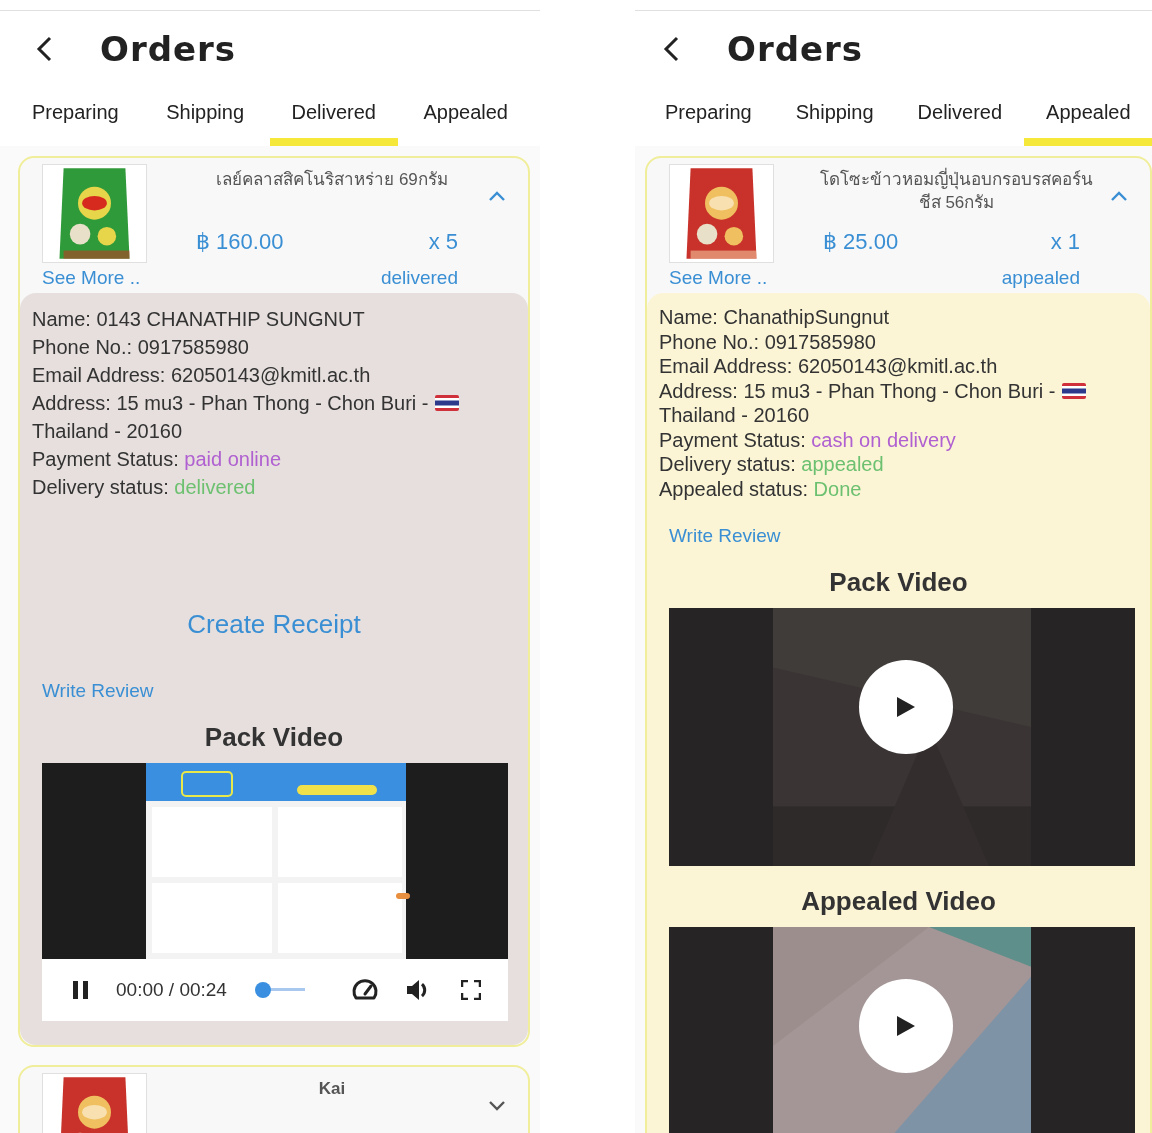 The width and height of the screenshot is (1152, 1133). What do you see at coordinates (157, 459) in the screenshot?
I see `detail-line: Payment Status: paid online` at bounding box center [157, 459].